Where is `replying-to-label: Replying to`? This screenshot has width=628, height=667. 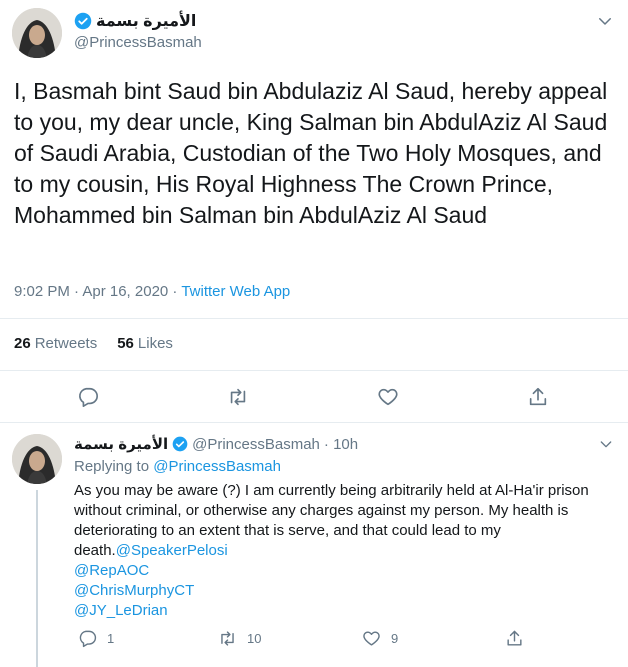 replying-to-label: Replying to is located at coordinates (112, 466).